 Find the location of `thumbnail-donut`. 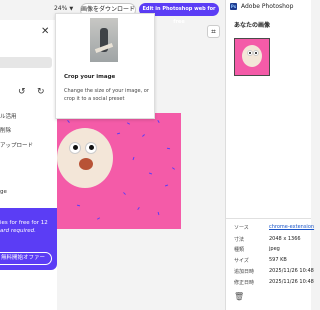

thumbnail-donut is located at coordinates (252, 56).